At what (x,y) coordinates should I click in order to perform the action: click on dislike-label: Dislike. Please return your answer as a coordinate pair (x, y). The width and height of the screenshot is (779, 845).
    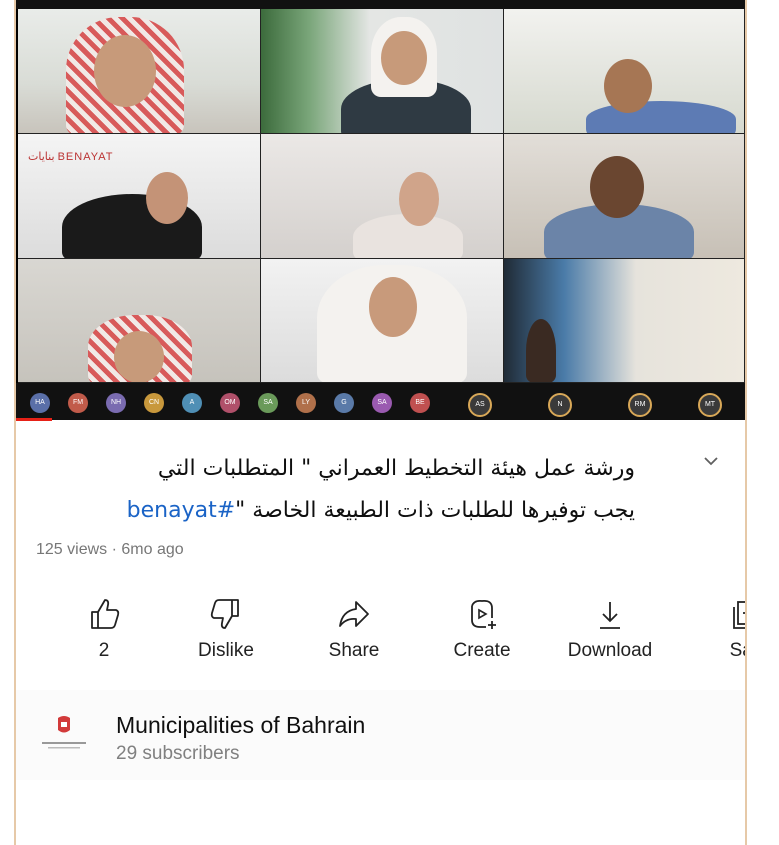
    Looking at the image, I should click on (226, 650).